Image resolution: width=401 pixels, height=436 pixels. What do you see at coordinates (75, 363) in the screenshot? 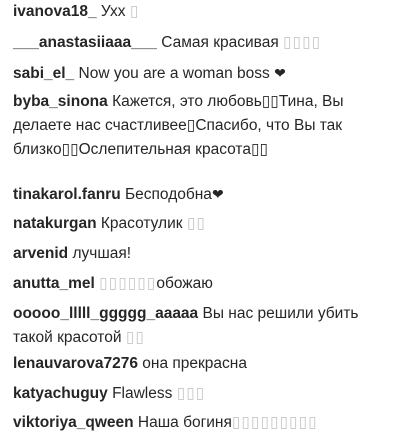
I see `comment-username: lenauvarova7276` at bounding box center [75, 363].